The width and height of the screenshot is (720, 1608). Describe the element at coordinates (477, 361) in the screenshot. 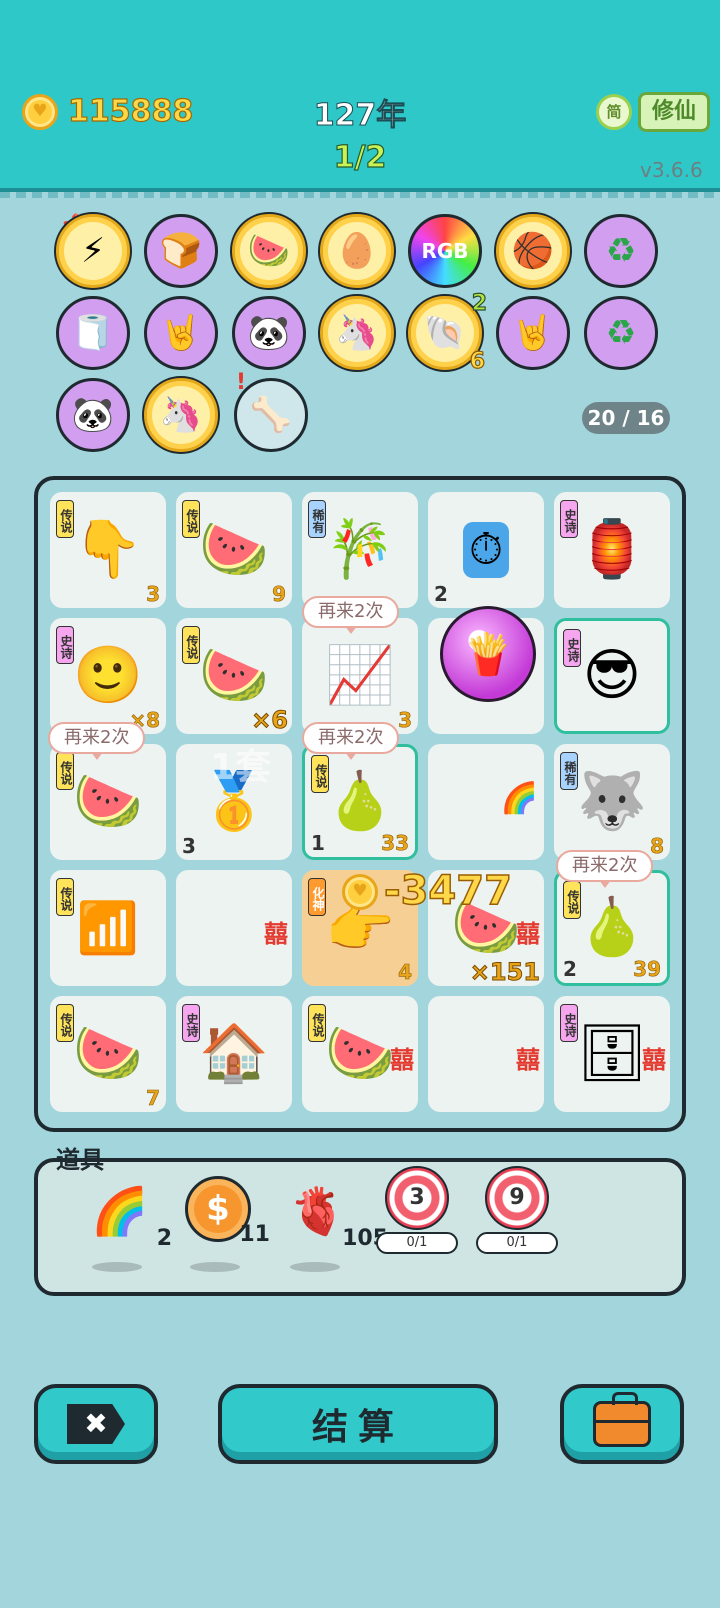

I see `shell-bottom-count: 6` at that location.